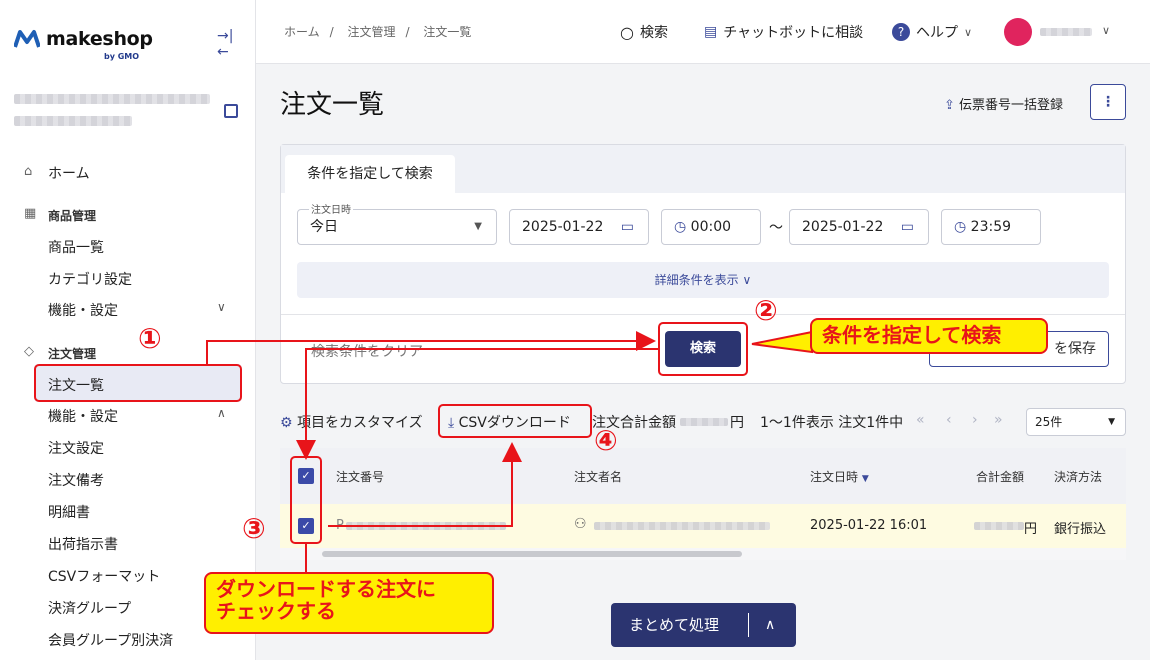  Describe the element at coordinates (606, 440) in the screenshot. I see `annotation-number-4: ④` at that location.